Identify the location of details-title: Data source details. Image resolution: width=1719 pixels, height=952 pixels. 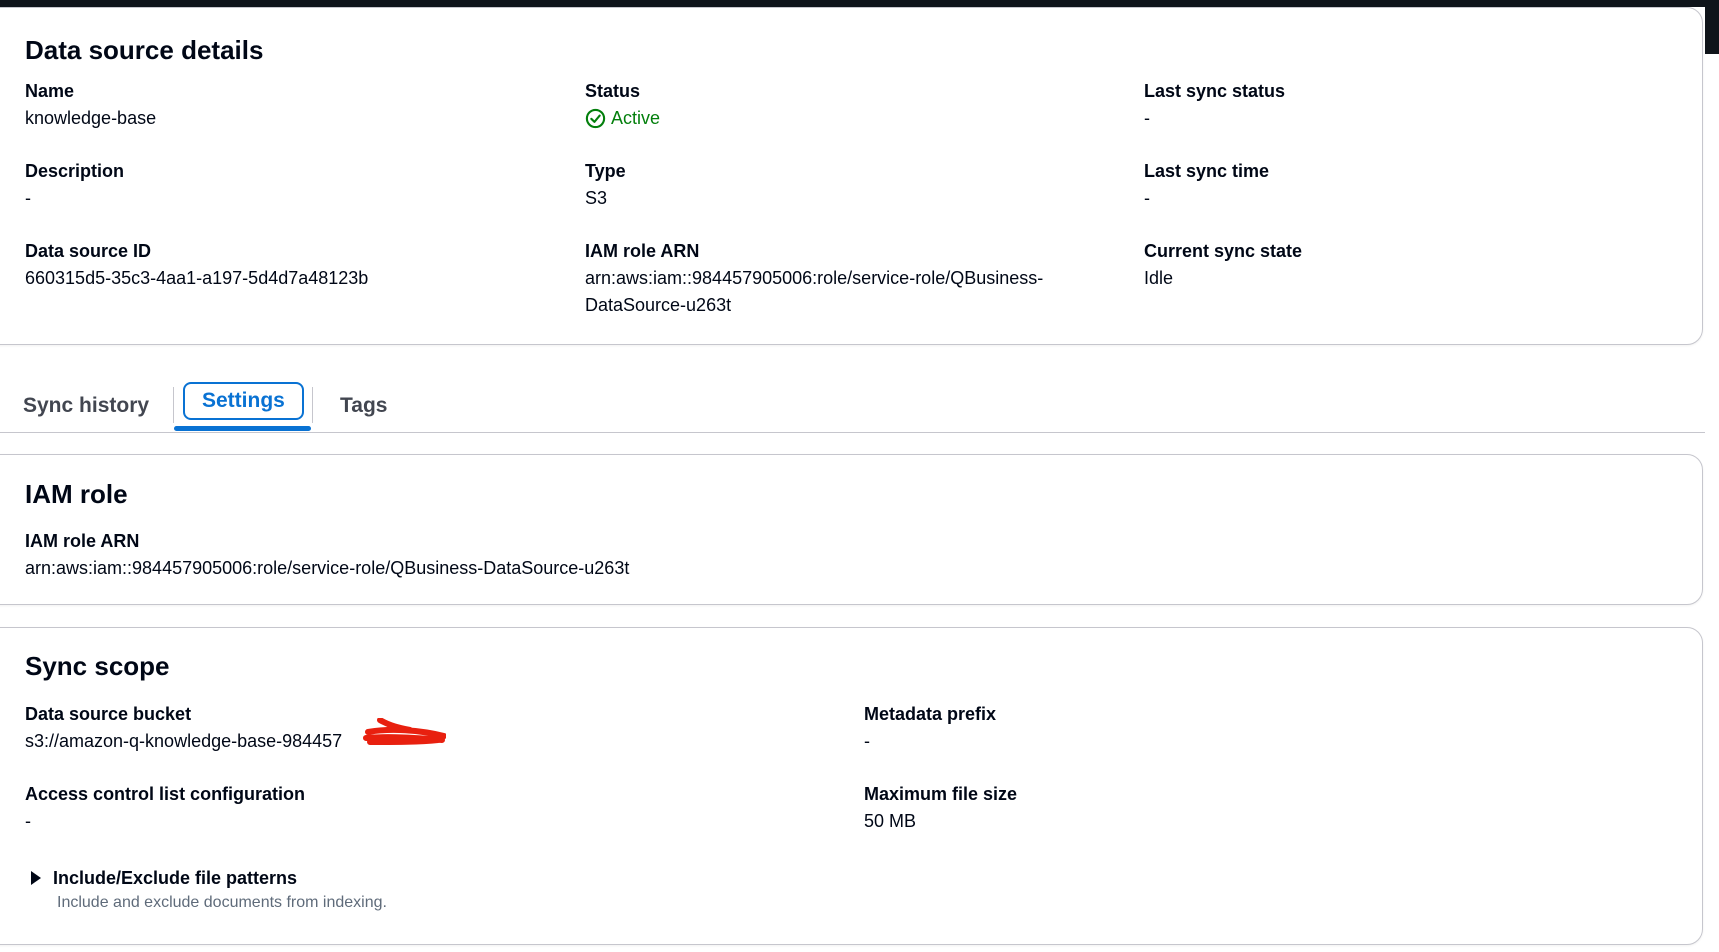
(144, 50).